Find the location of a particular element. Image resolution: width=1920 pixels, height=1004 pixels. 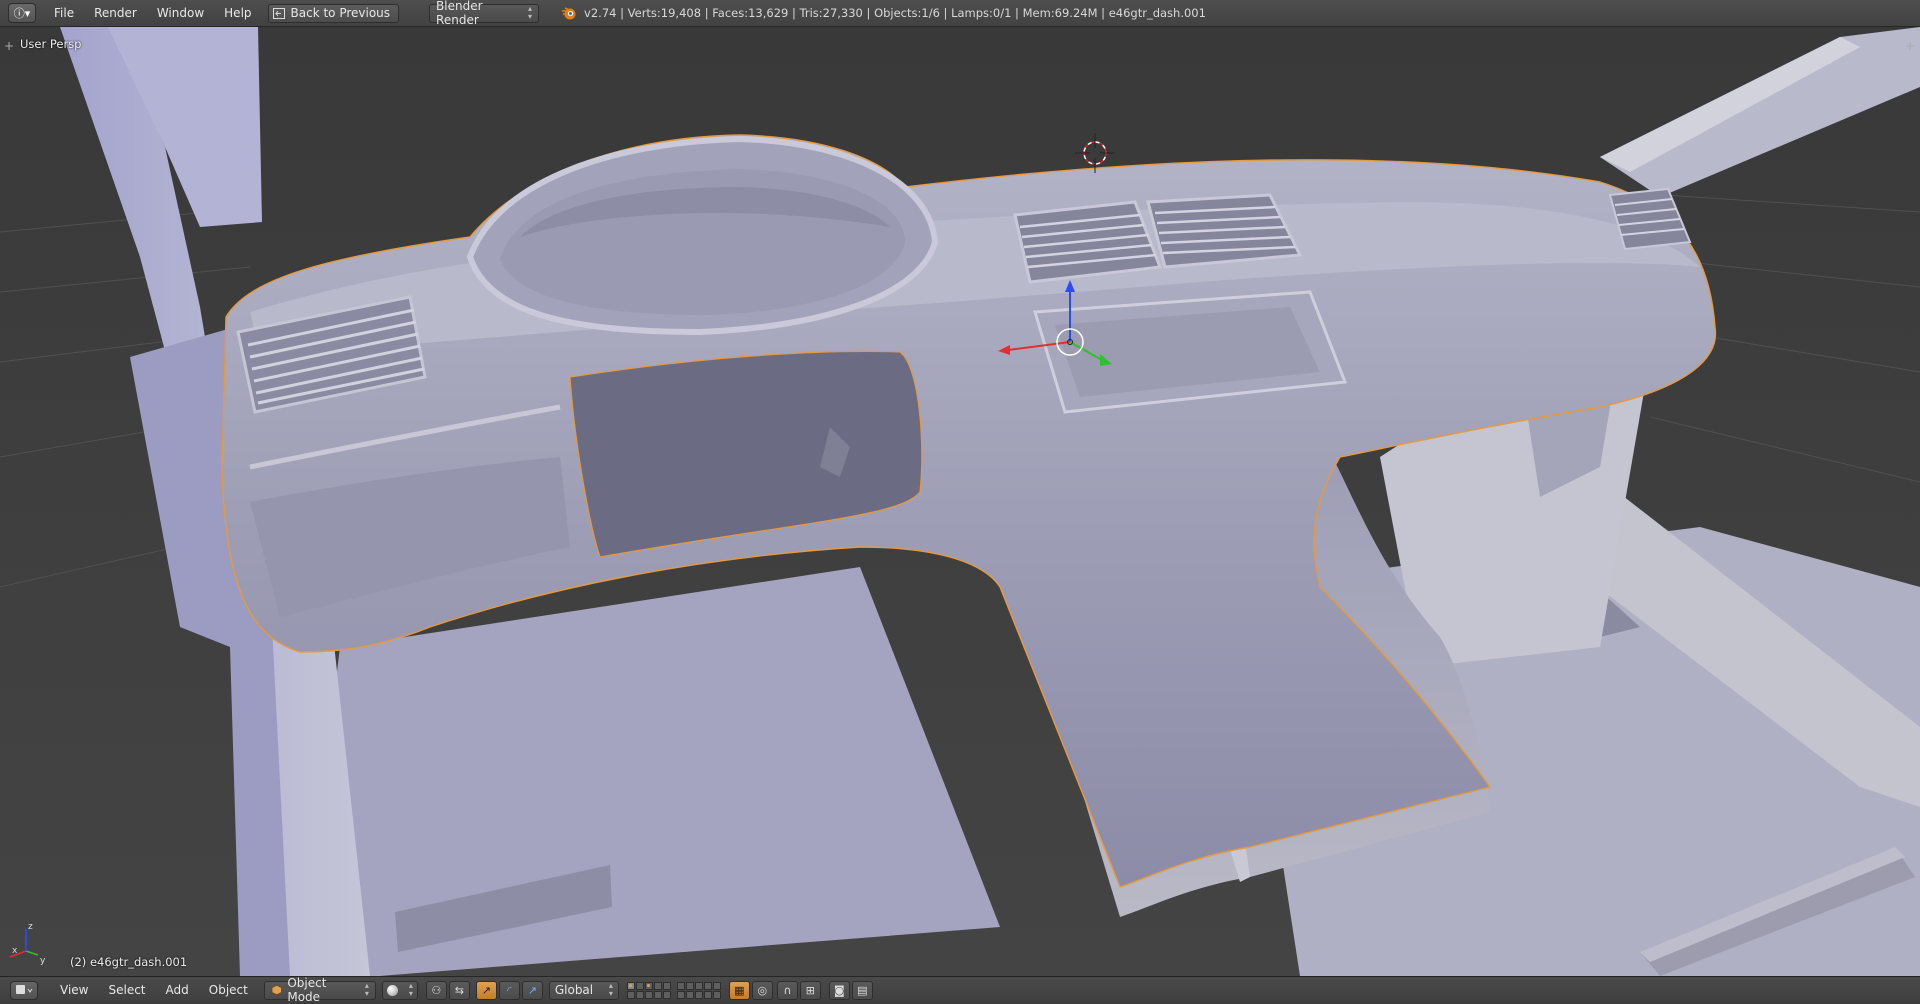

editor-type-3d-button is located at coordinates (24, 990).